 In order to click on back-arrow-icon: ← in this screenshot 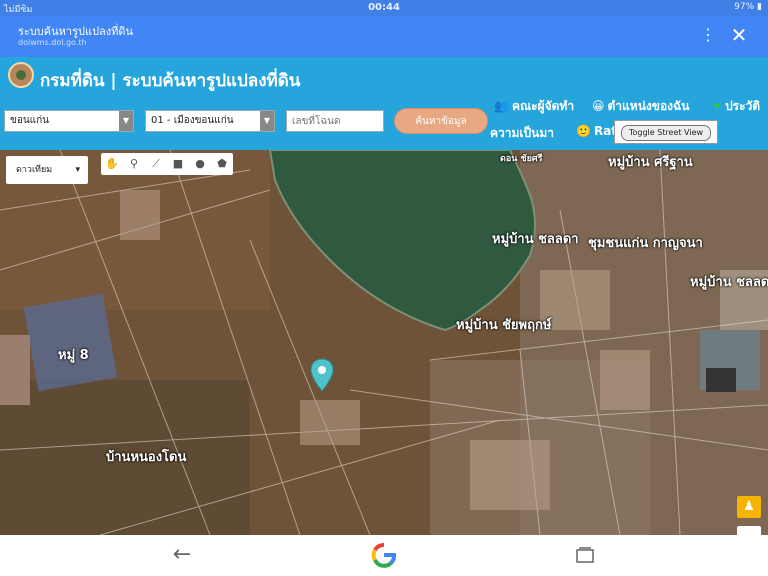, I will do `click(182, 555)`.